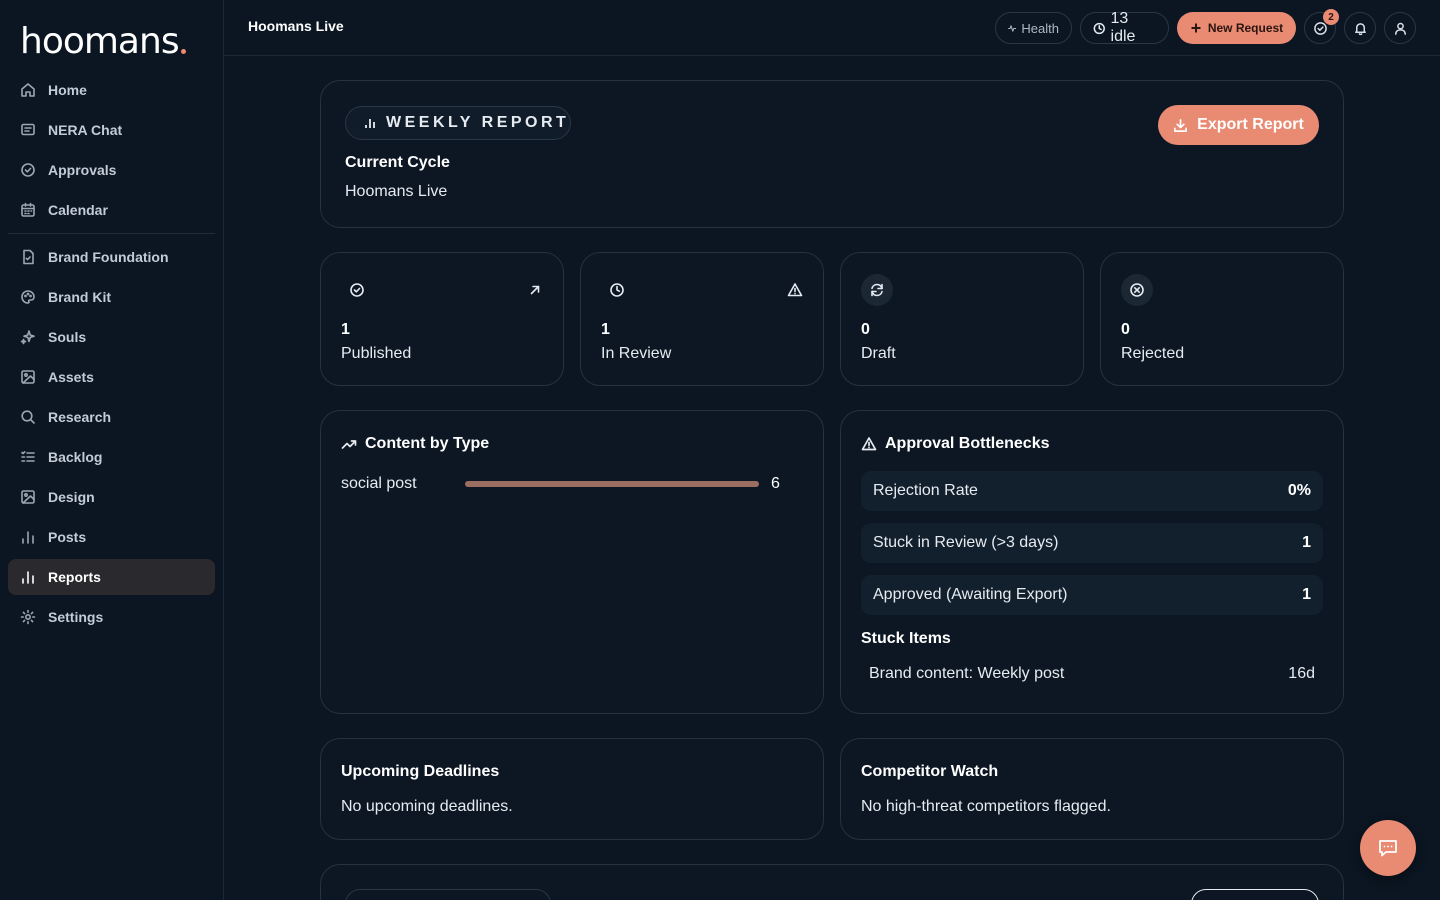 The width and height of the screenshot is (1440, 900). I want to click on sidebar-item-label: Calendar, so click(78, 210).